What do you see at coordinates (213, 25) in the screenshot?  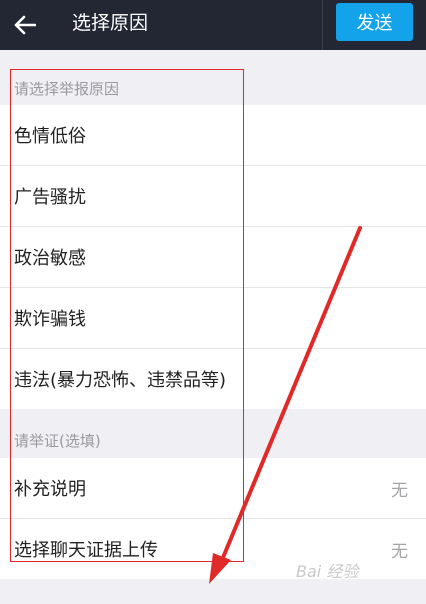 I see `top-bar: 选择原因 发送` at bounding box center [213, 25].